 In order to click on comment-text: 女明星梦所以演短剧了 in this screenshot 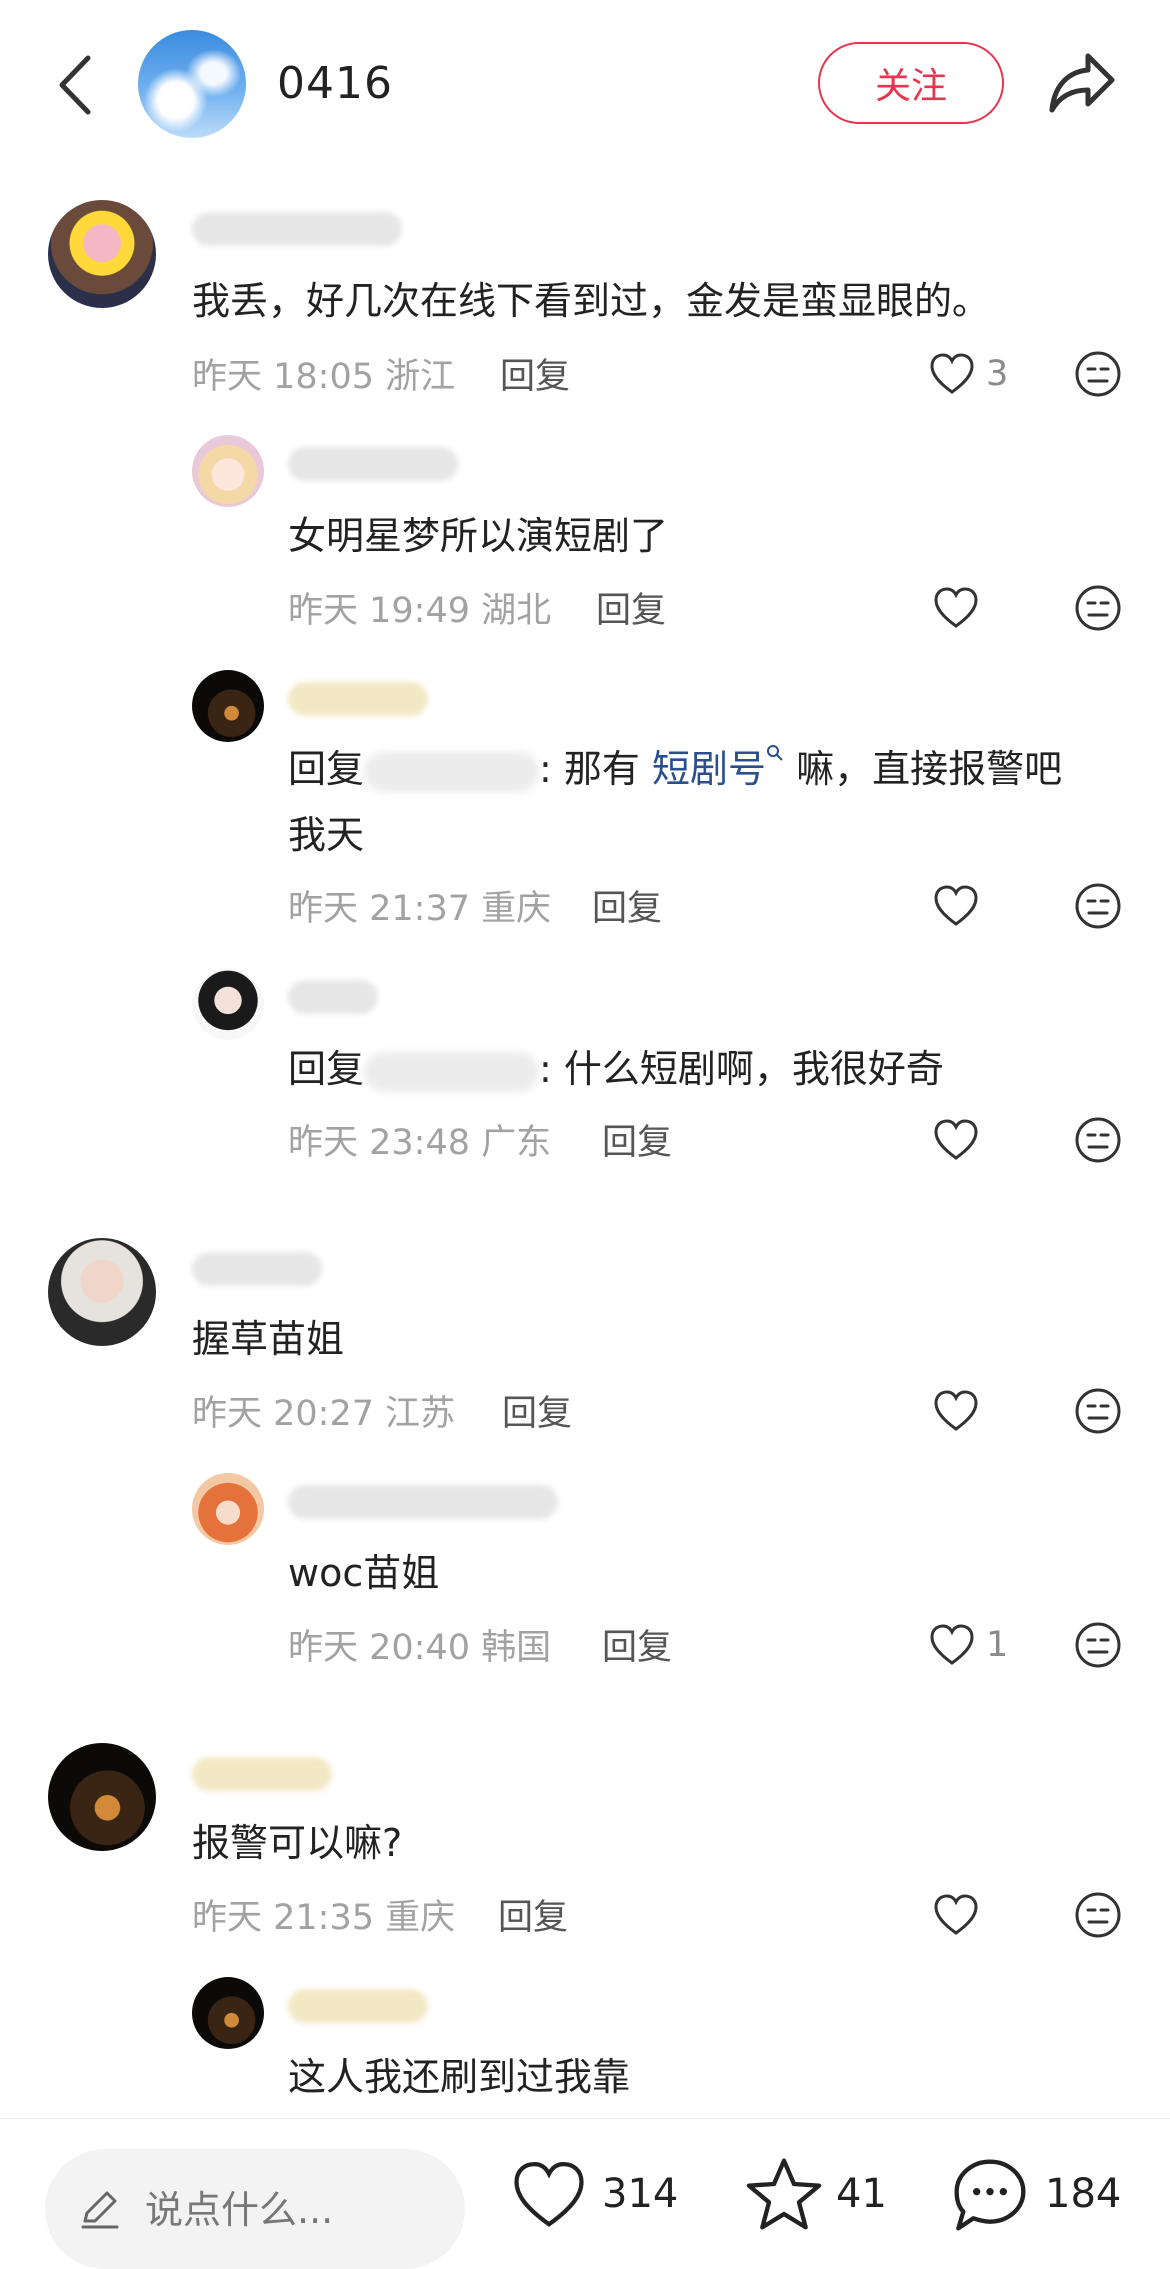, I will do `click(478, 536)`.